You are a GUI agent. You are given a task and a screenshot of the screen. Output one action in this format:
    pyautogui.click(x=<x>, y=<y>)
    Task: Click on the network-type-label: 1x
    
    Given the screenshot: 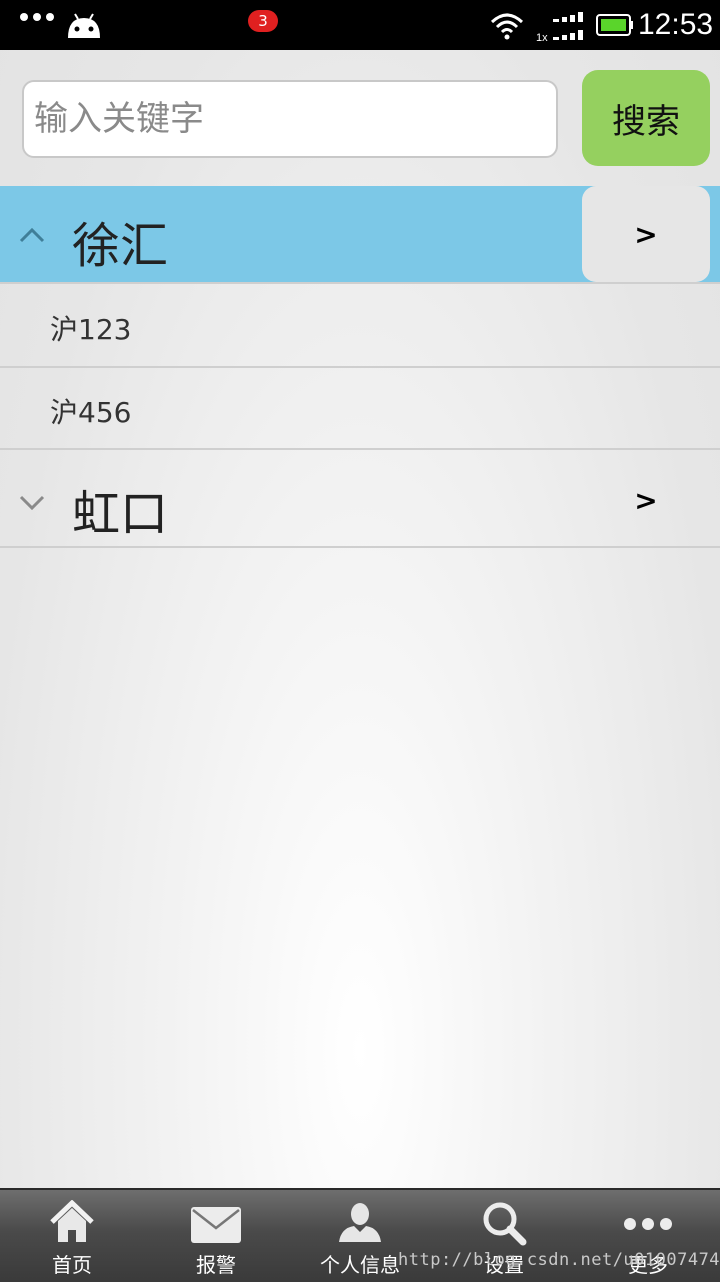 What is the action you would take?
    pyautogui.click(x=542, y=38)
    